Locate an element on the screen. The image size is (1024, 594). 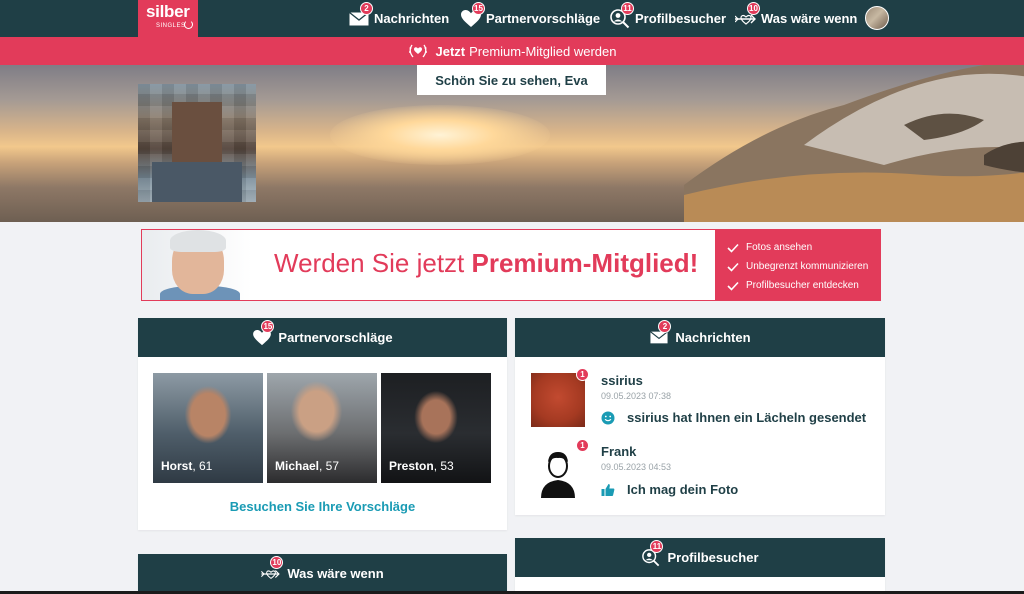
message-sender-name: ssirius is located at coordinates (622, 380).